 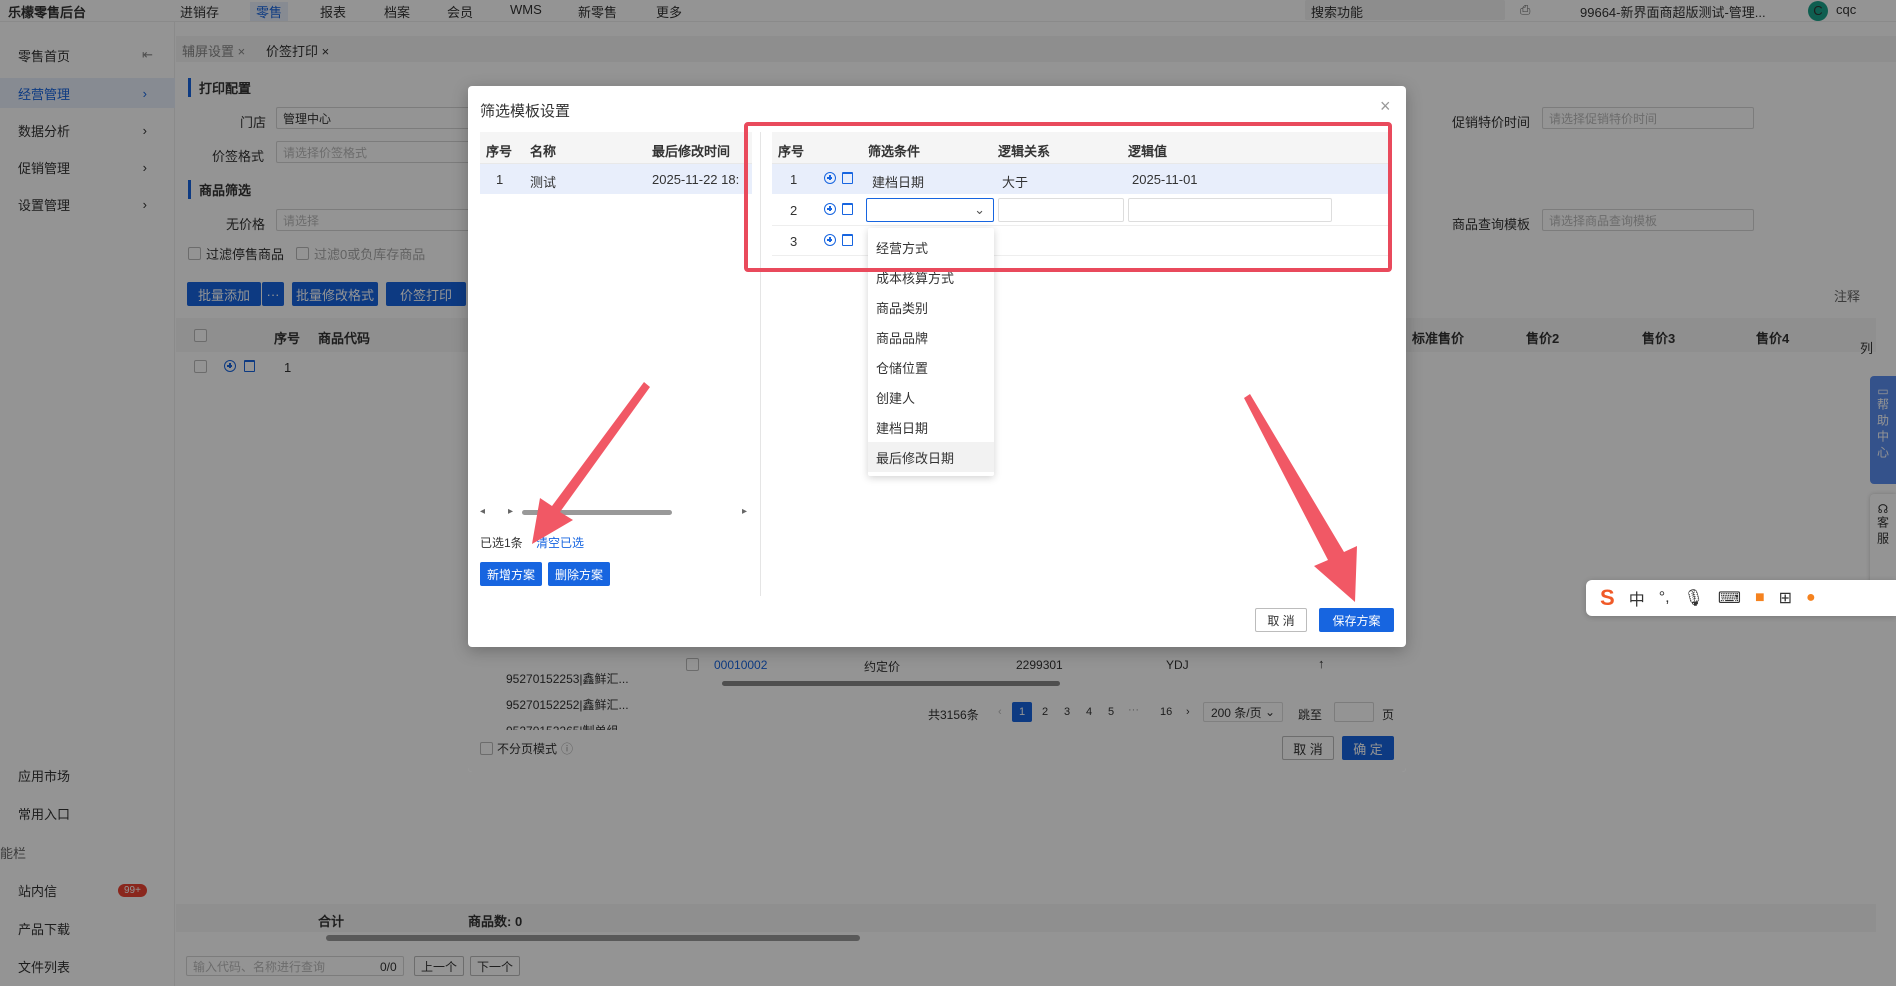 I want to click on skin-icon: ■, so click(x=1760, y=598).